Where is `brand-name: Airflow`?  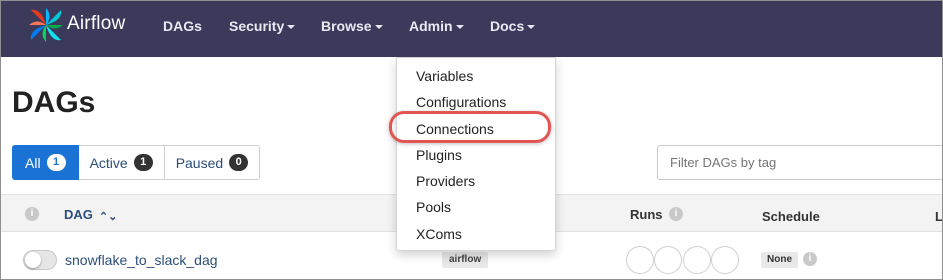 brand-name: Airflow is located at coordinates (96, 24).